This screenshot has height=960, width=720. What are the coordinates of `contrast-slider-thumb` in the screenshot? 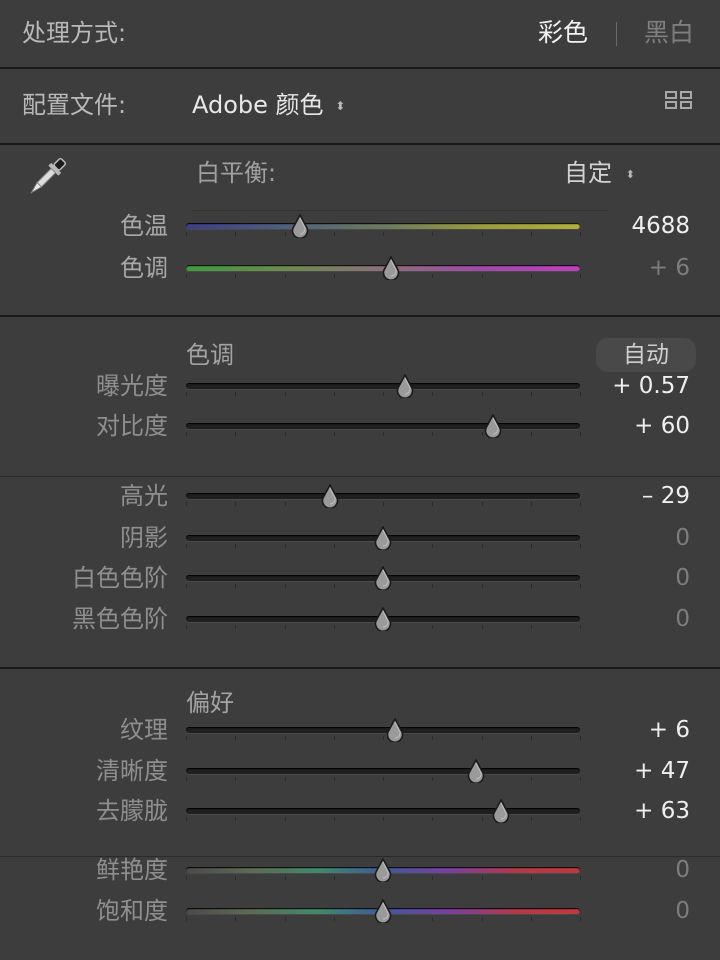 It's located at (493, 426).